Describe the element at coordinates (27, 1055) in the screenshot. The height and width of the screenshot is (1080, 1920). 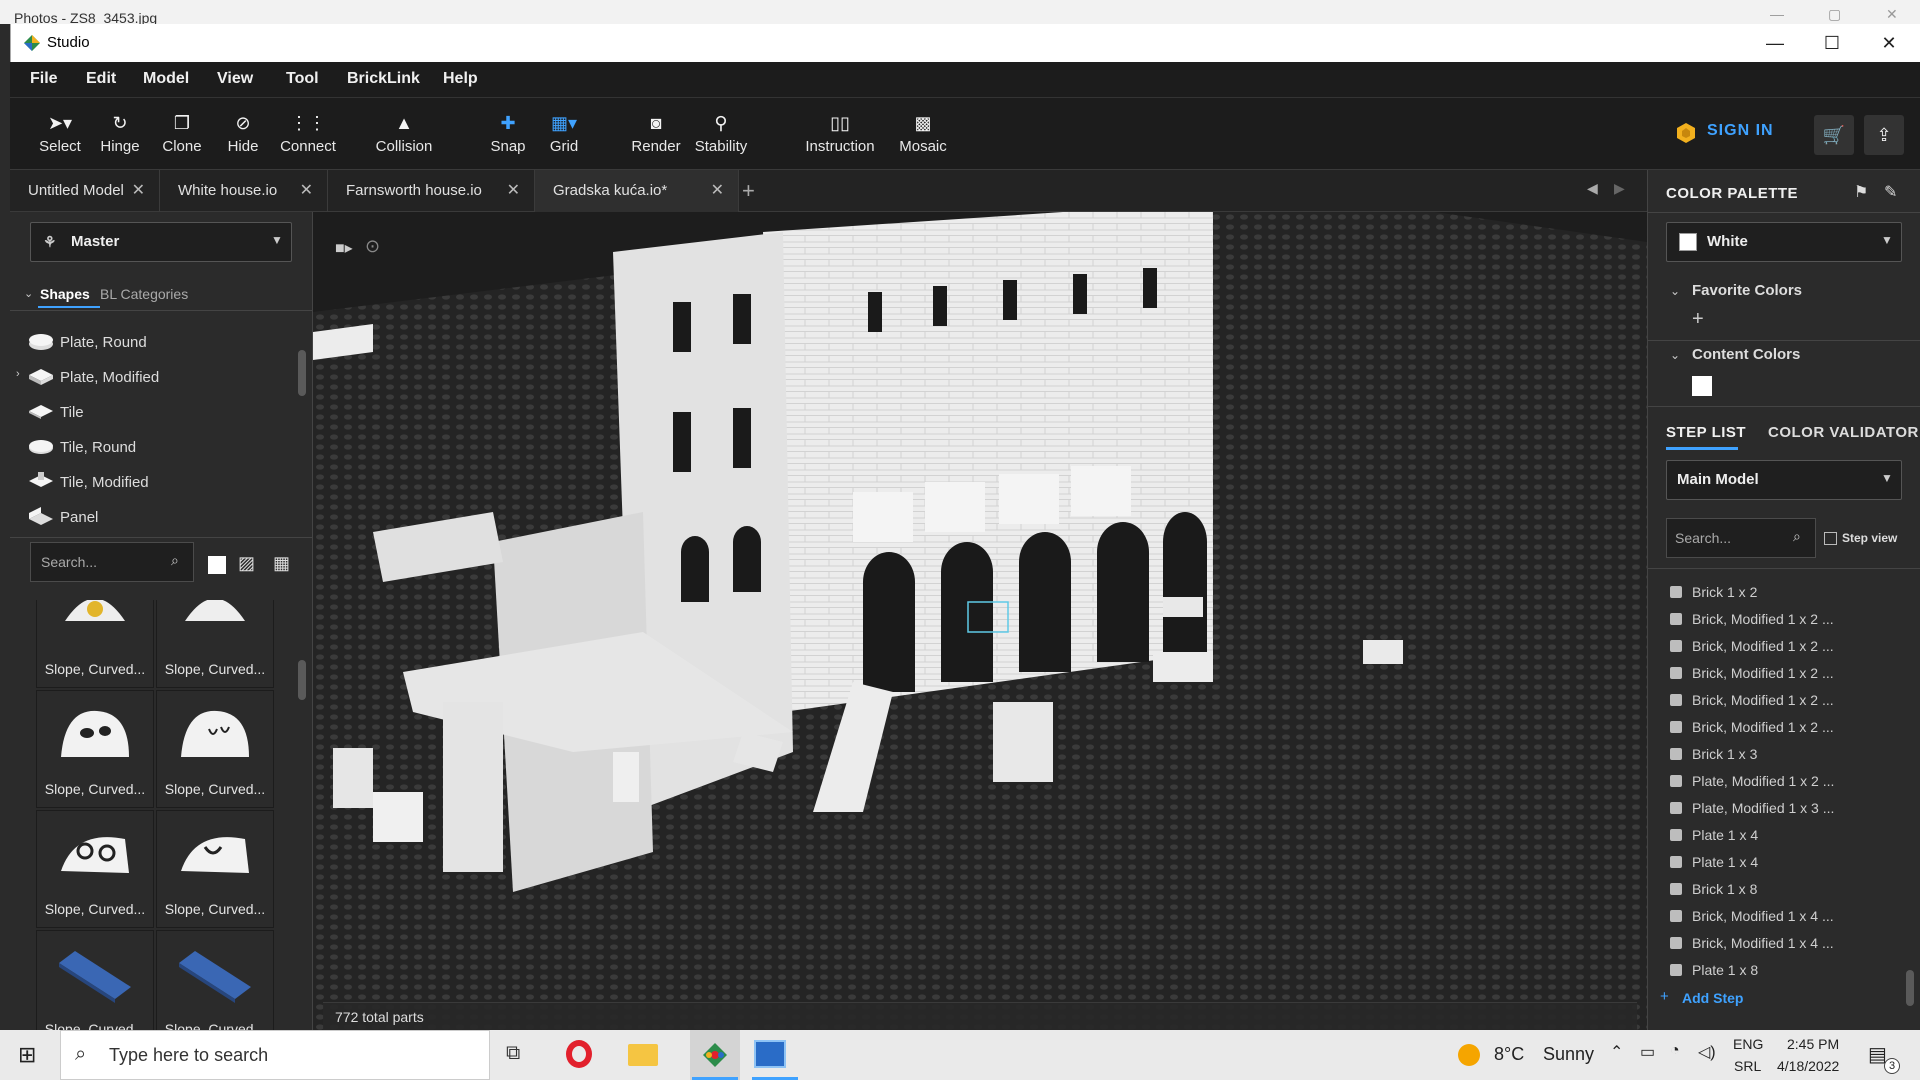
I see `windows-start-icon: ⊞` at that location.